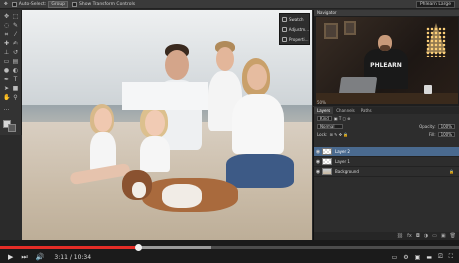  What do you see at coordinates (451, 257) in the screenshot?
I see `fullscreen-icon: ⛶` at bounding box center [451, 257].